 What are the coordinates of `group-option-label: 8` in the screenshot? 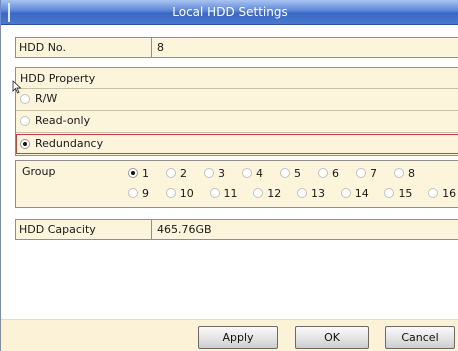 It's located at (411, 173).